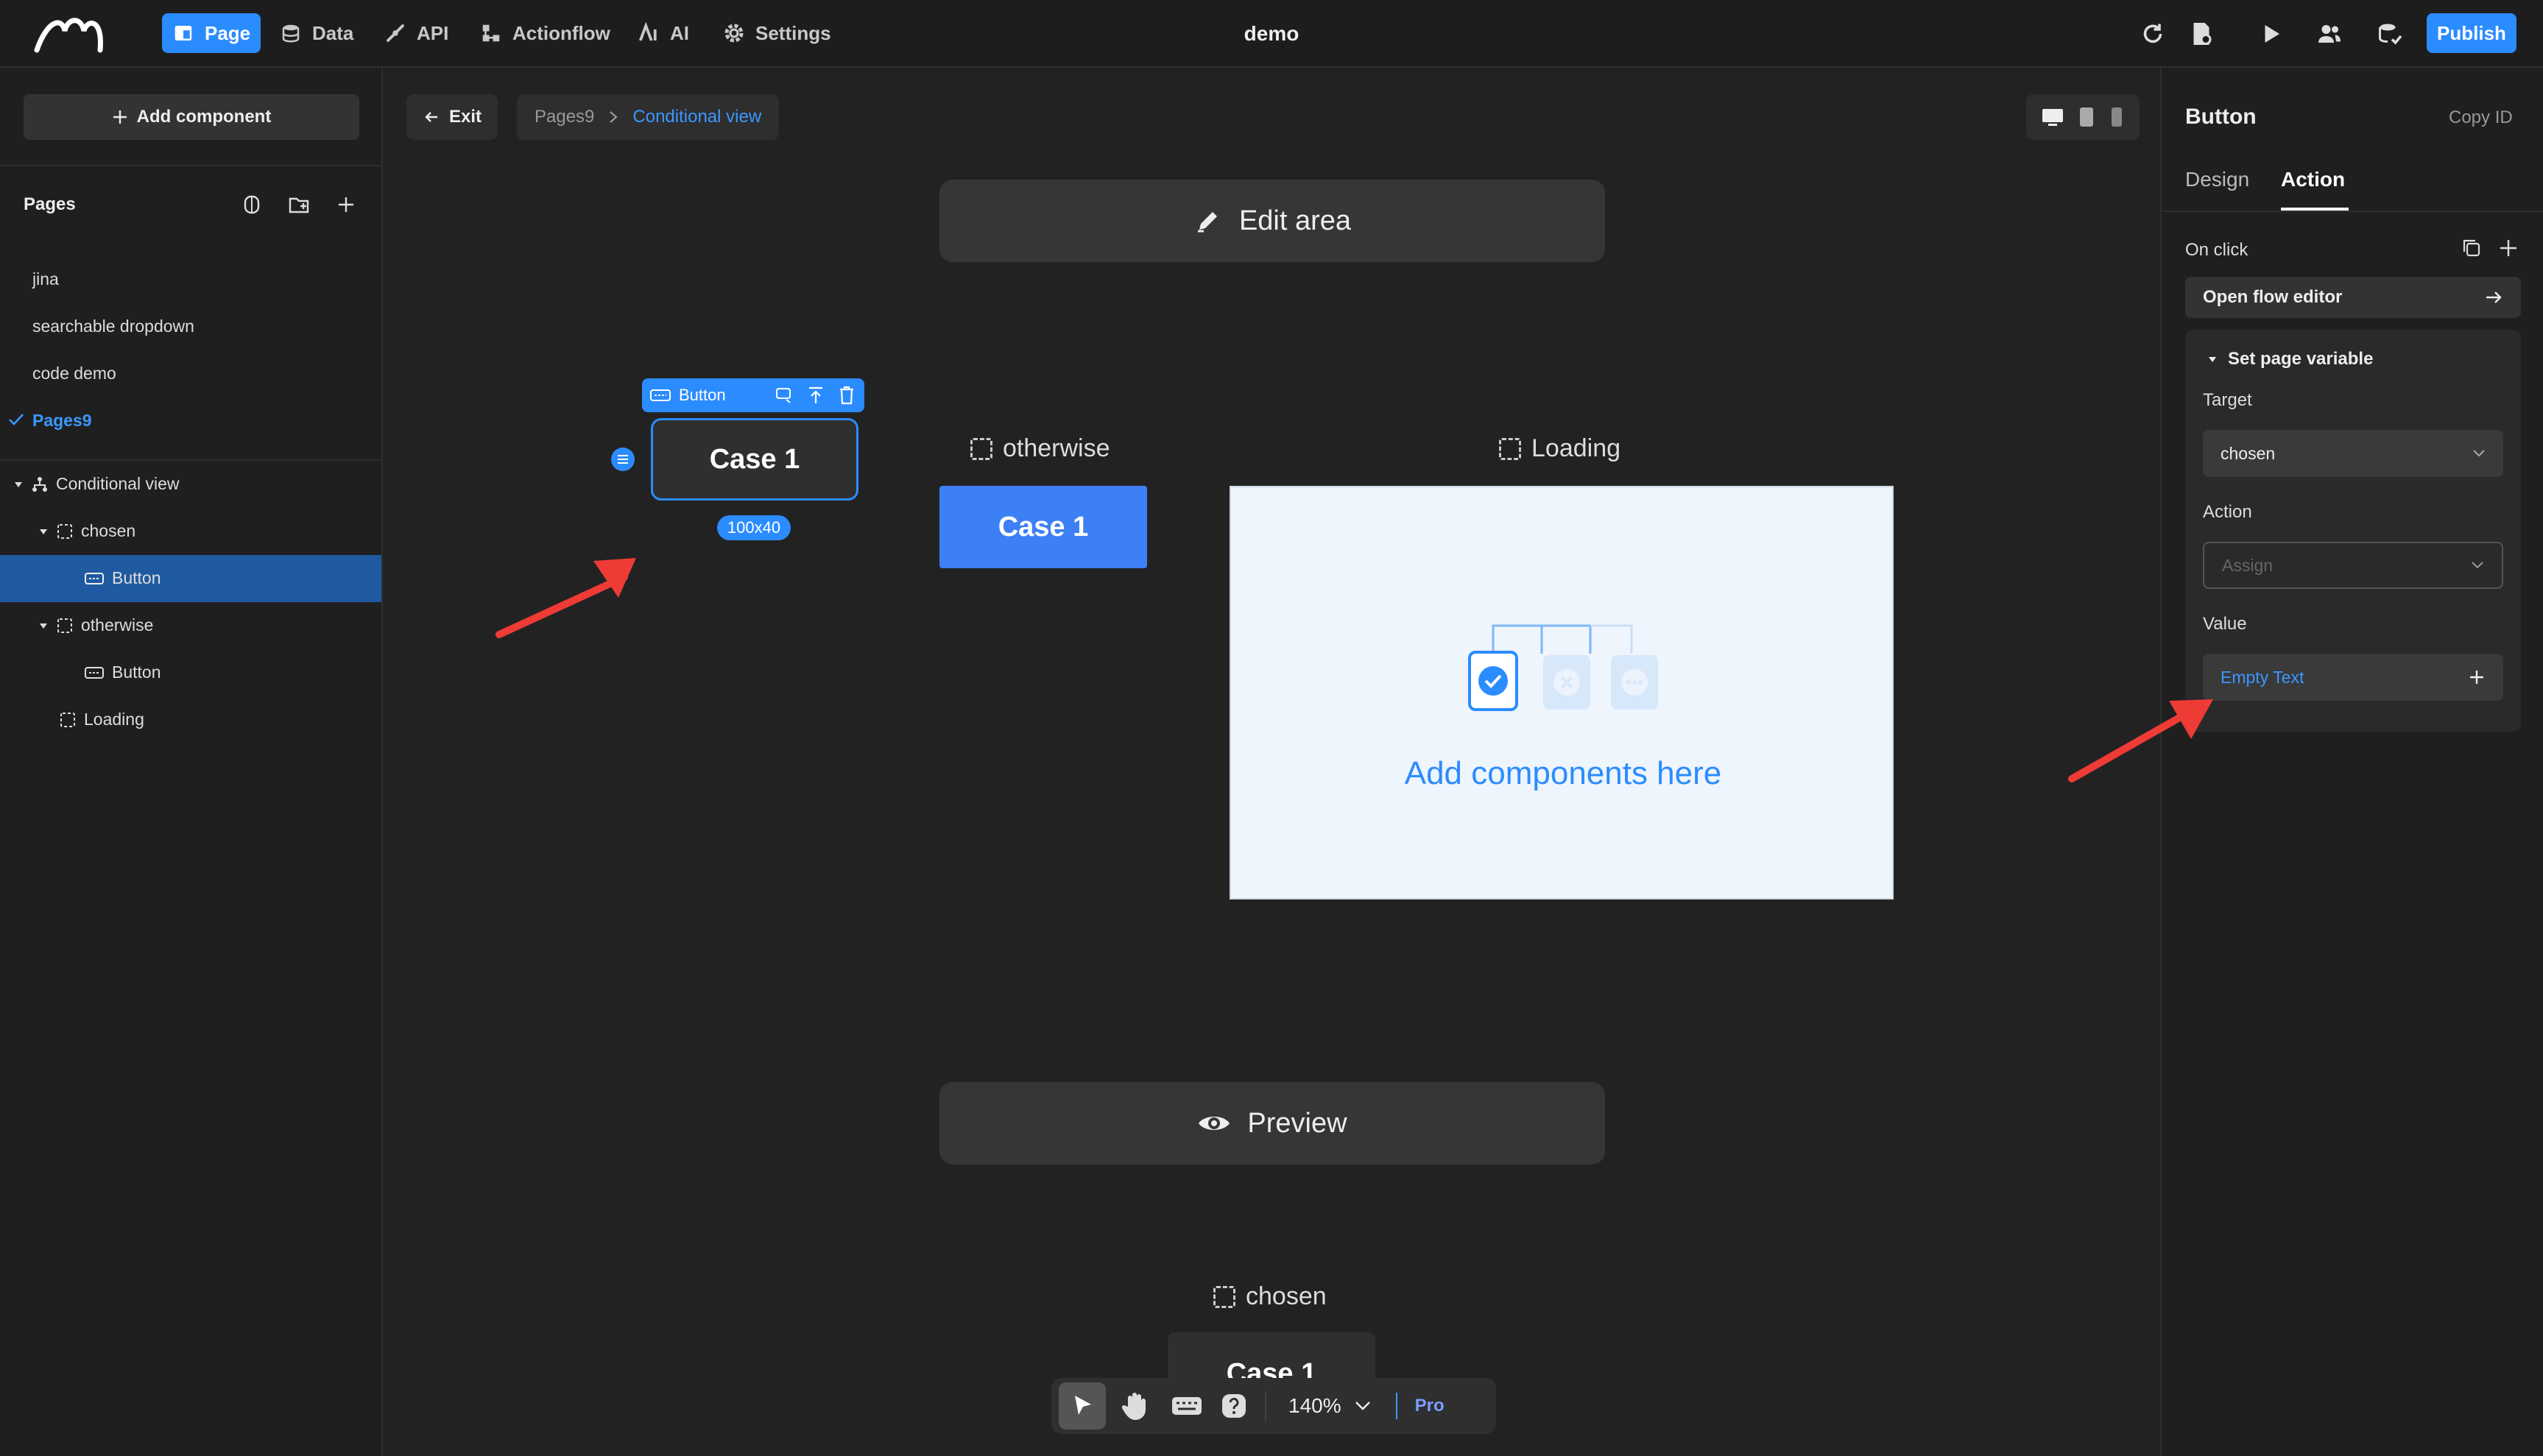 The image size is (2543, 1456). Describe the element at coordinates (252, 204) in the screenshot. I see `component-icon` at that location.